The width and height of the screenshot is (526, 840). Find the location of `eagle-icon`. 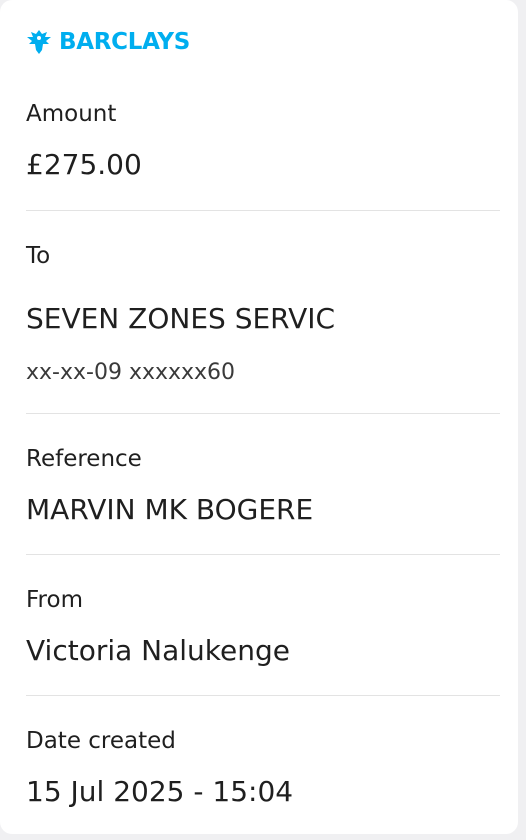

eagle-icon is located at coordinates (39, 42).